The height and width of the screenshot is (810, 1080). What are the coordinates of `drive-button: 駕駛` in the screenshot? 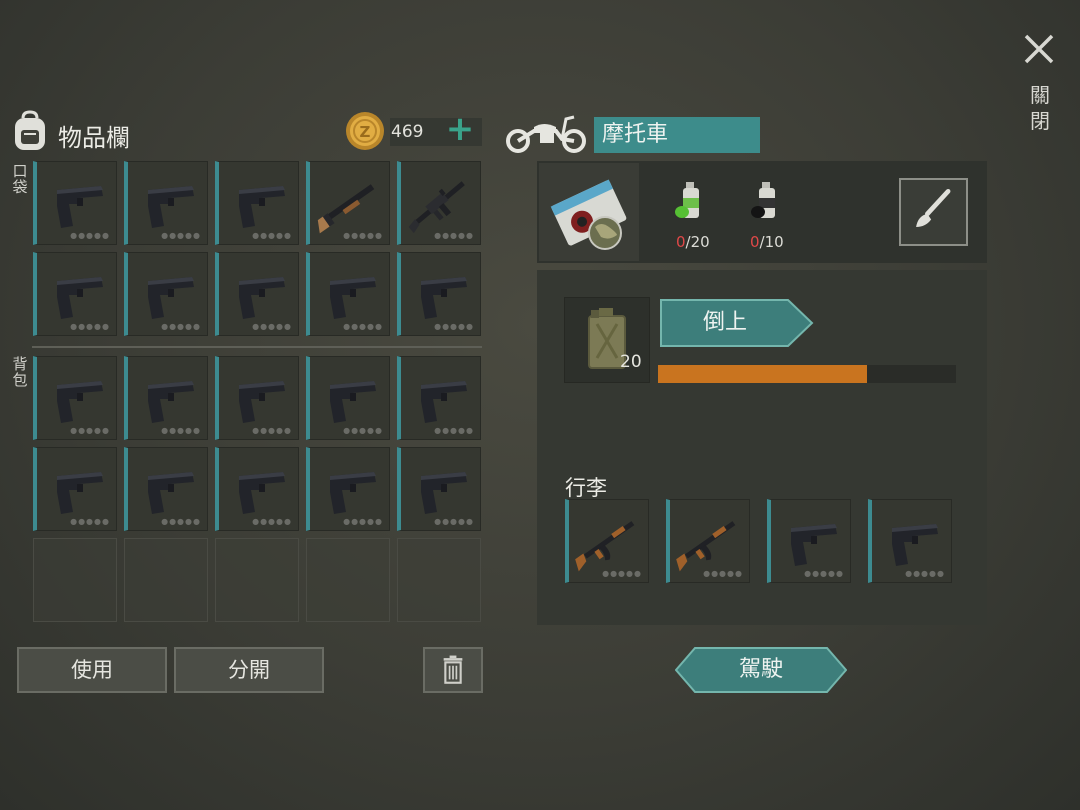 It's located at (761, 670).